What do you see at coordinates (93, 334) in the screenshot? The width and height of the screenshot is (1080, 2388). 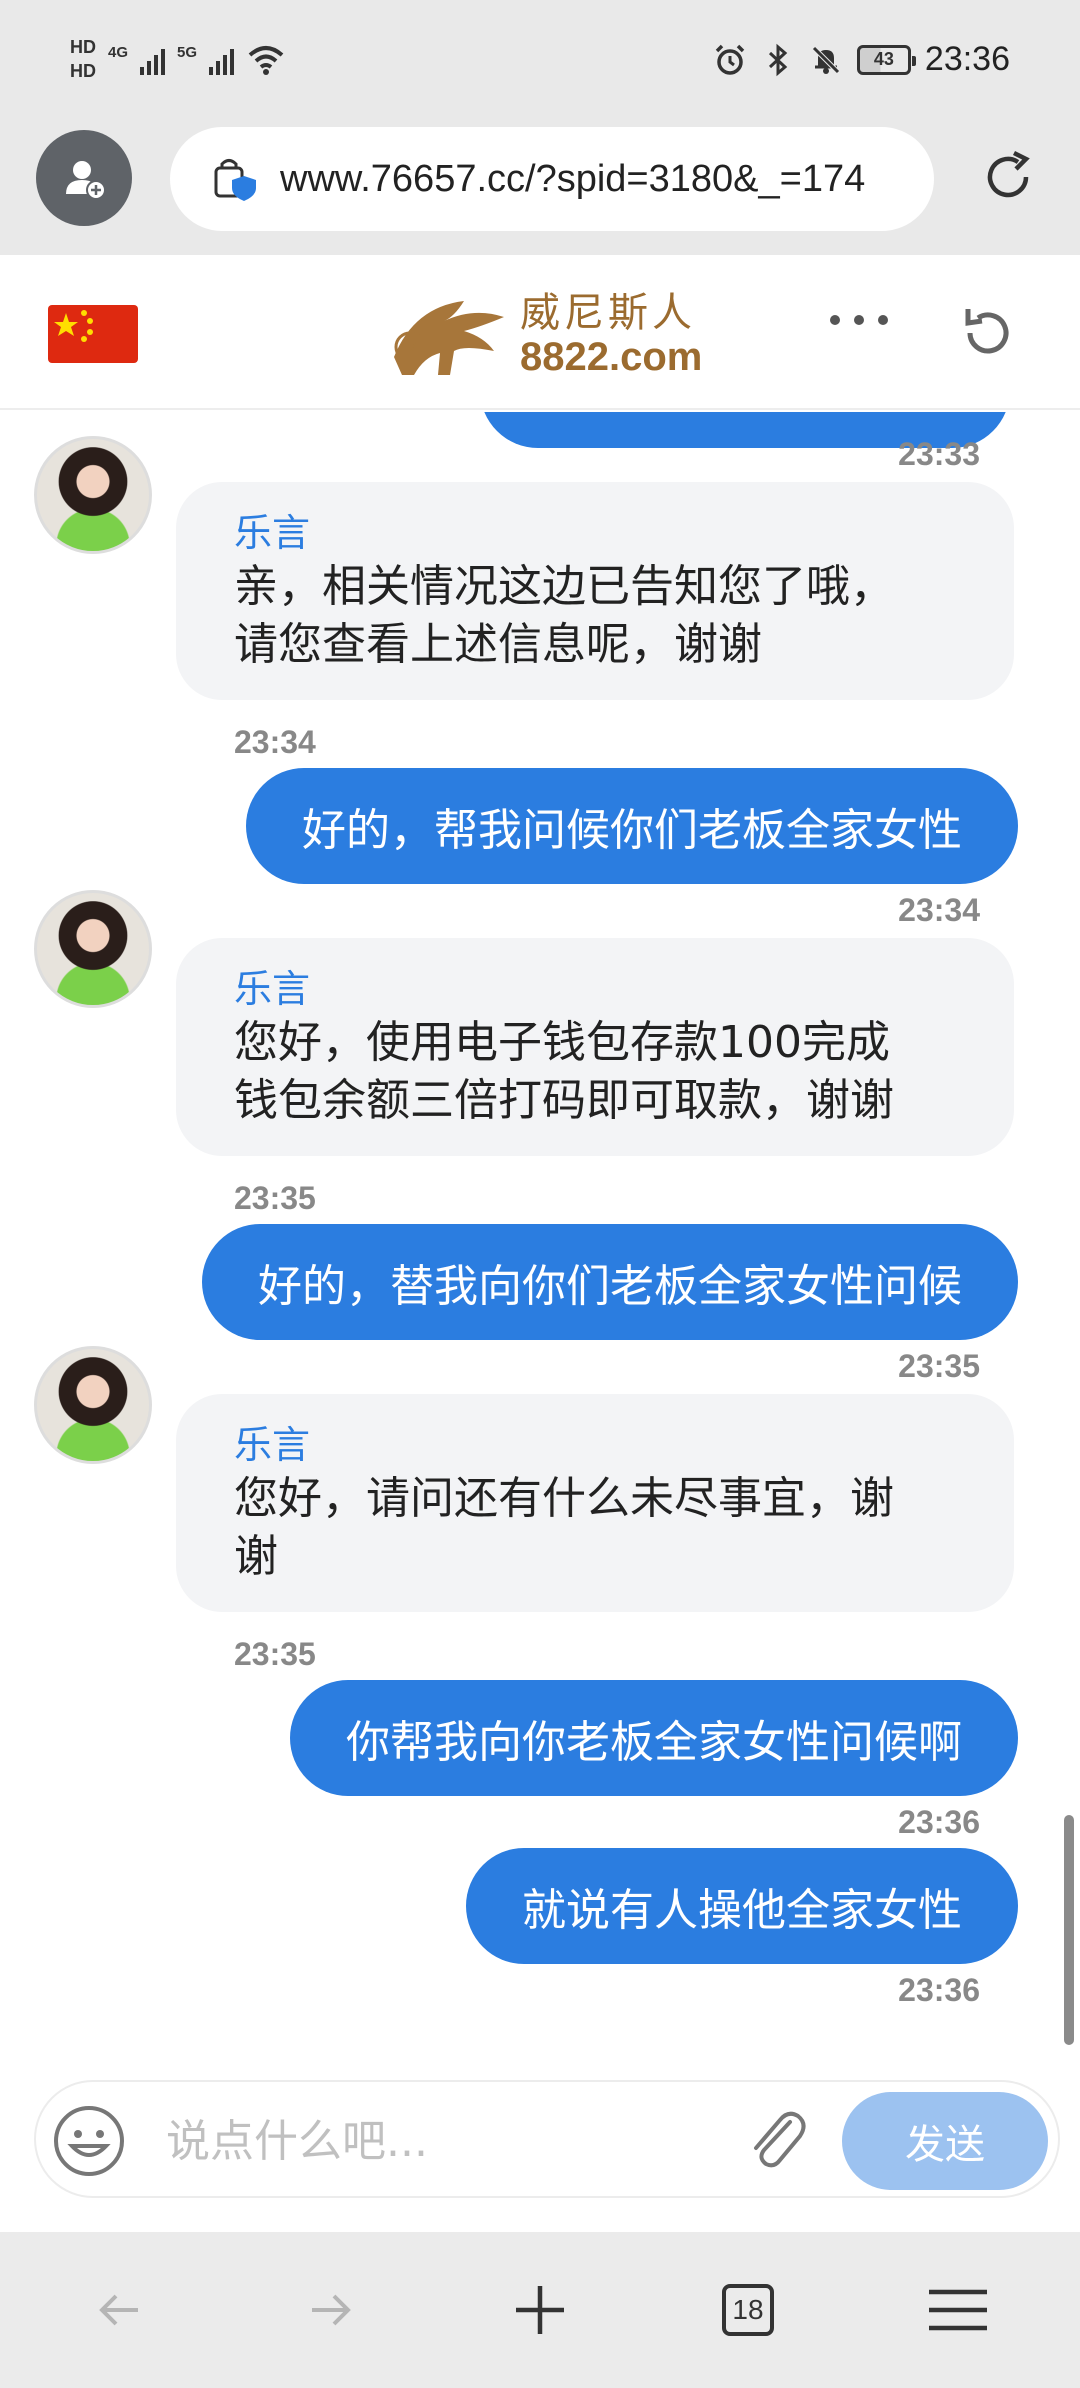 I see `china-flag-icon` at bounding box center [93, 334].